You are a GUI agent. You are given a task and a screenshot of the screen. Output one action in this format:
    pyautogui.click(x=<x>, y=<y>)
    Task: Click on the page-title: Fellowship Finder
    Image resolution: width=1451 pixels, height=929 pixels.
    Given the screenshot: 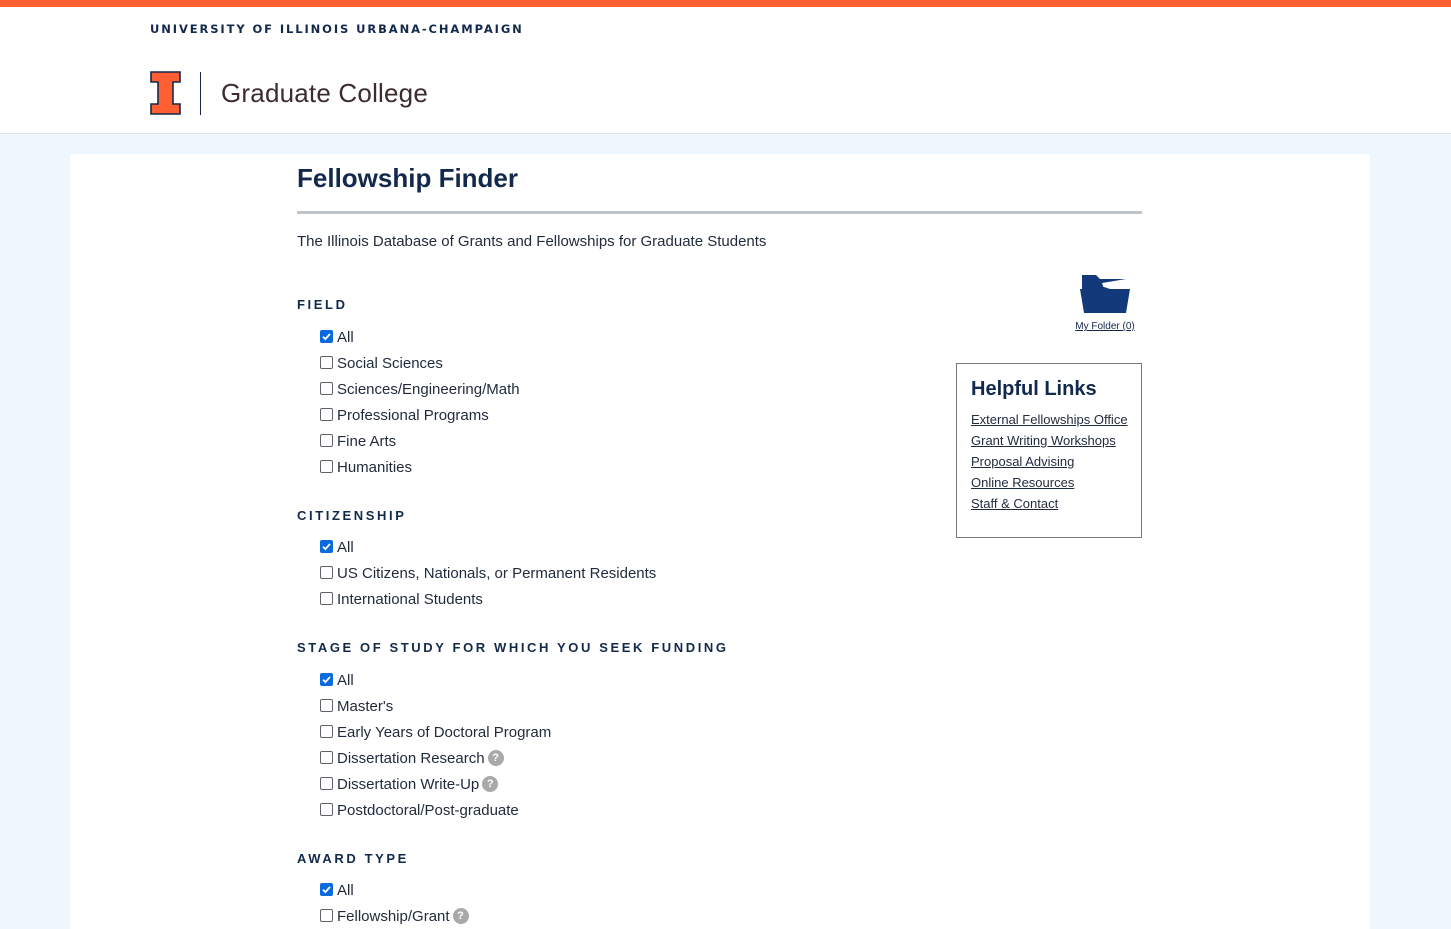 What is the action you would take?
    pyautogui.click(x=408, y=178)
    